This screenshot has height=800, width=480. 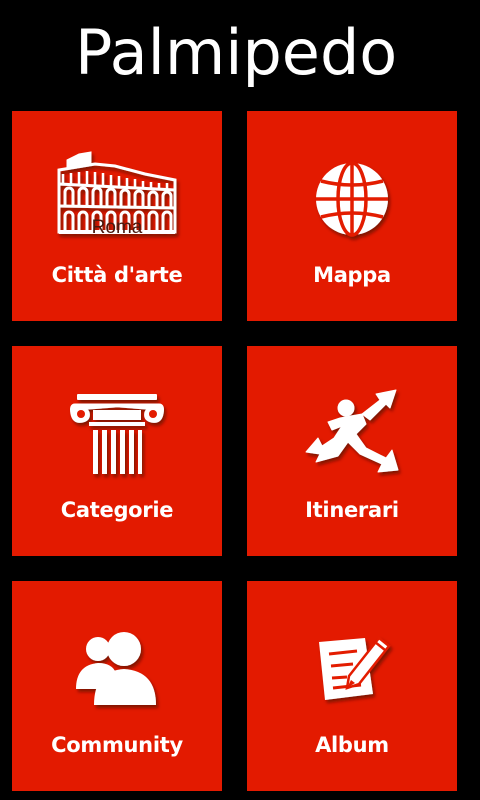 I want to click on tile-label: Community, so click(x=117, y=745).